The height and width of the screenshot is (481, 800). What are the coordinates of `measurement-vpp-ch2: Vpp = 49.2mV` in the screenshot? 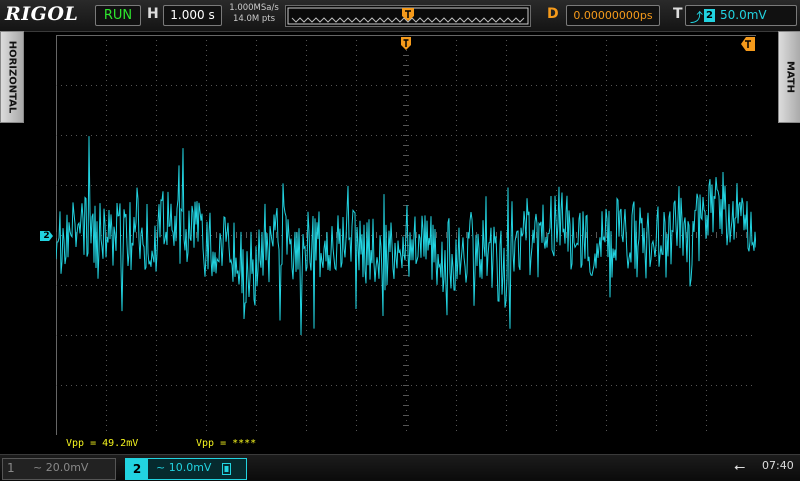 It's located at (102, 443).